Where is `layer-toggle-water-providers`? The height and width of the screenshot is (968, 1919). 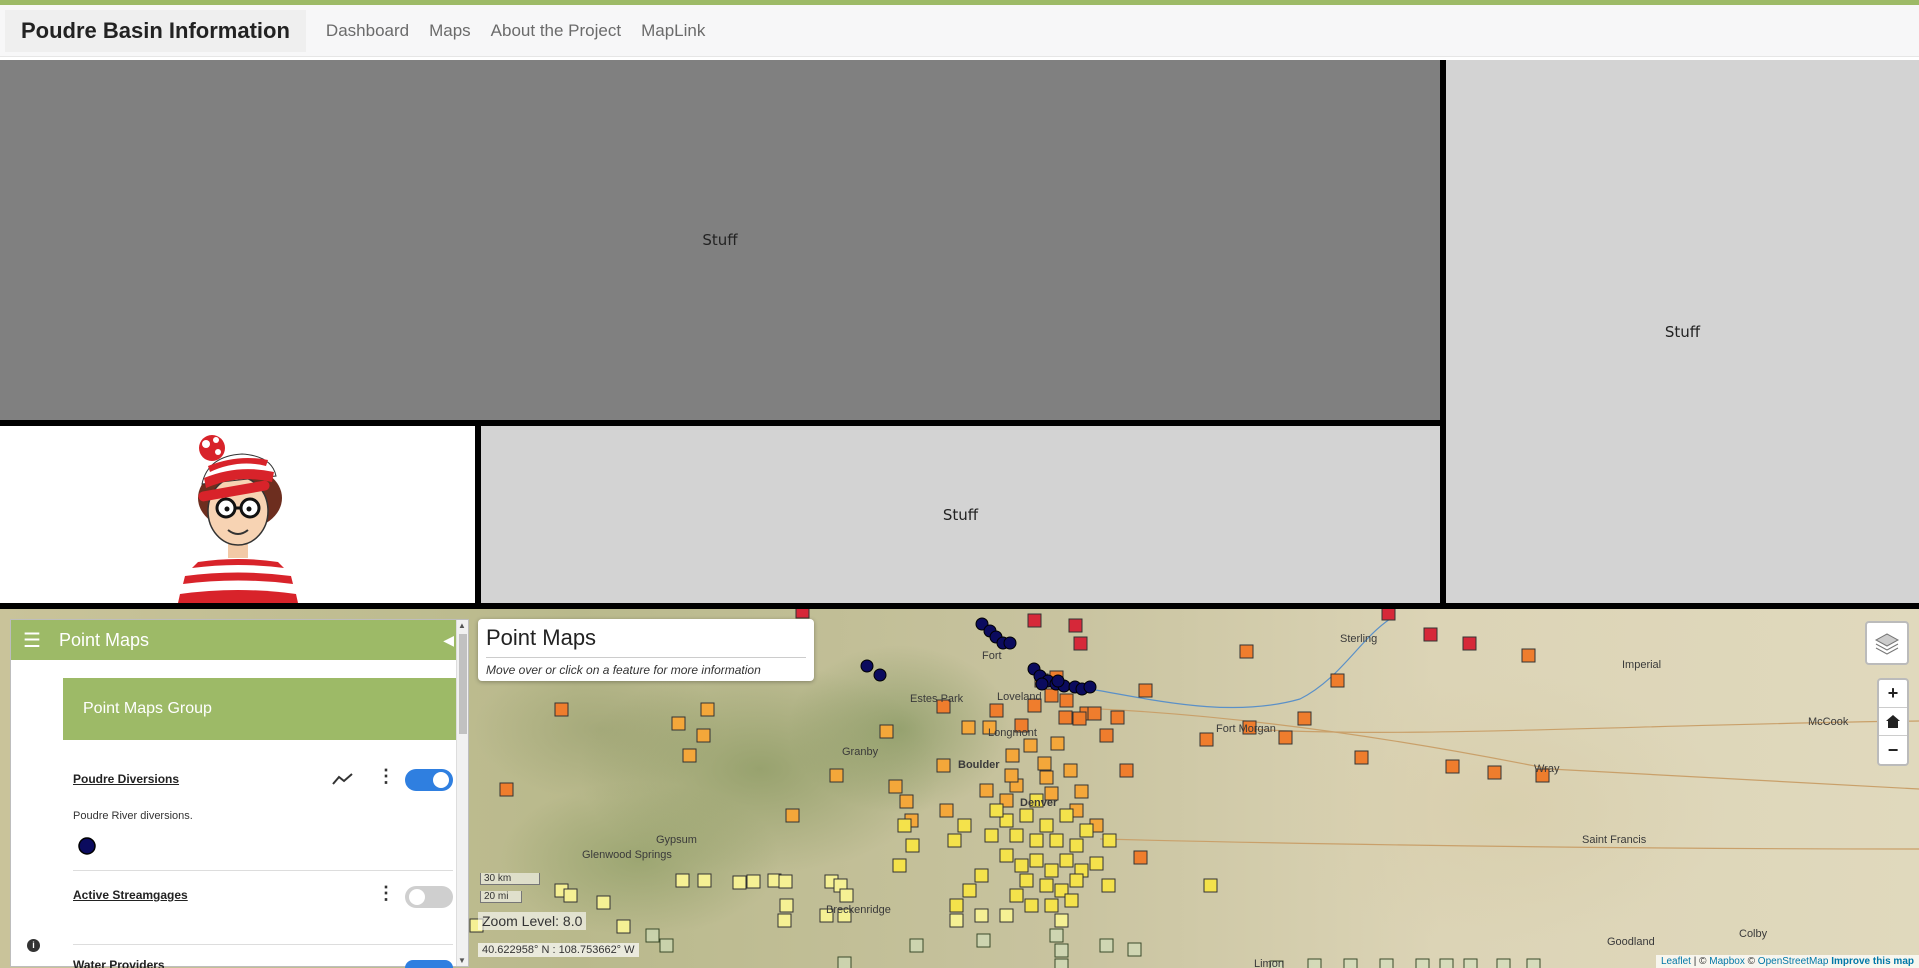 layer-toggle-water-providers is located at coordinates (429, 964).